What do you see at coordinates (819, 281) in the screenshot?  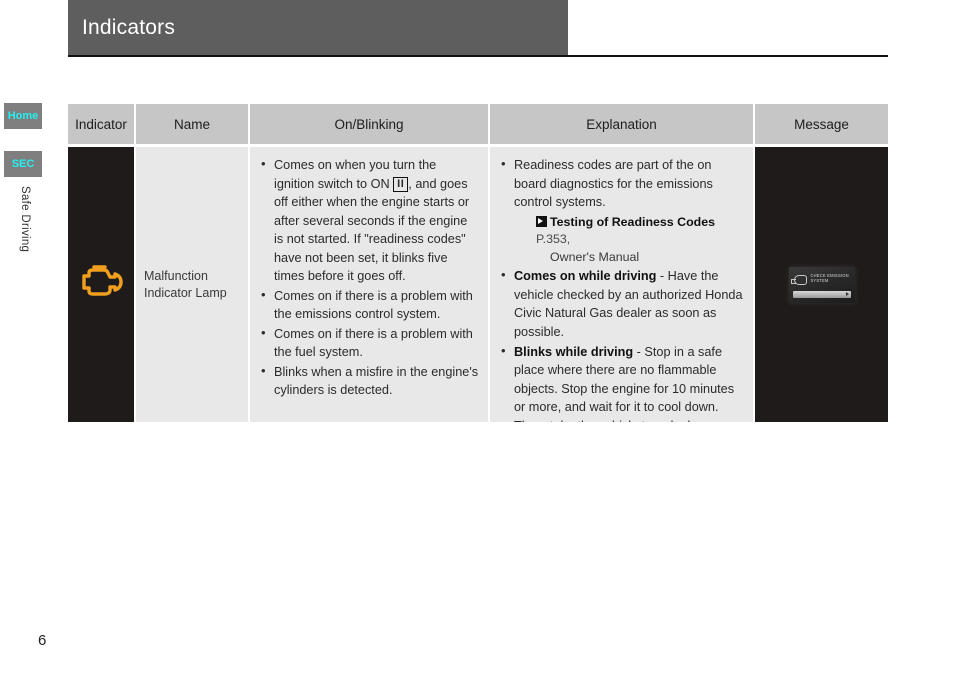 I see `display-message-line2: SYSTEM` at bounding box center [819, 281].